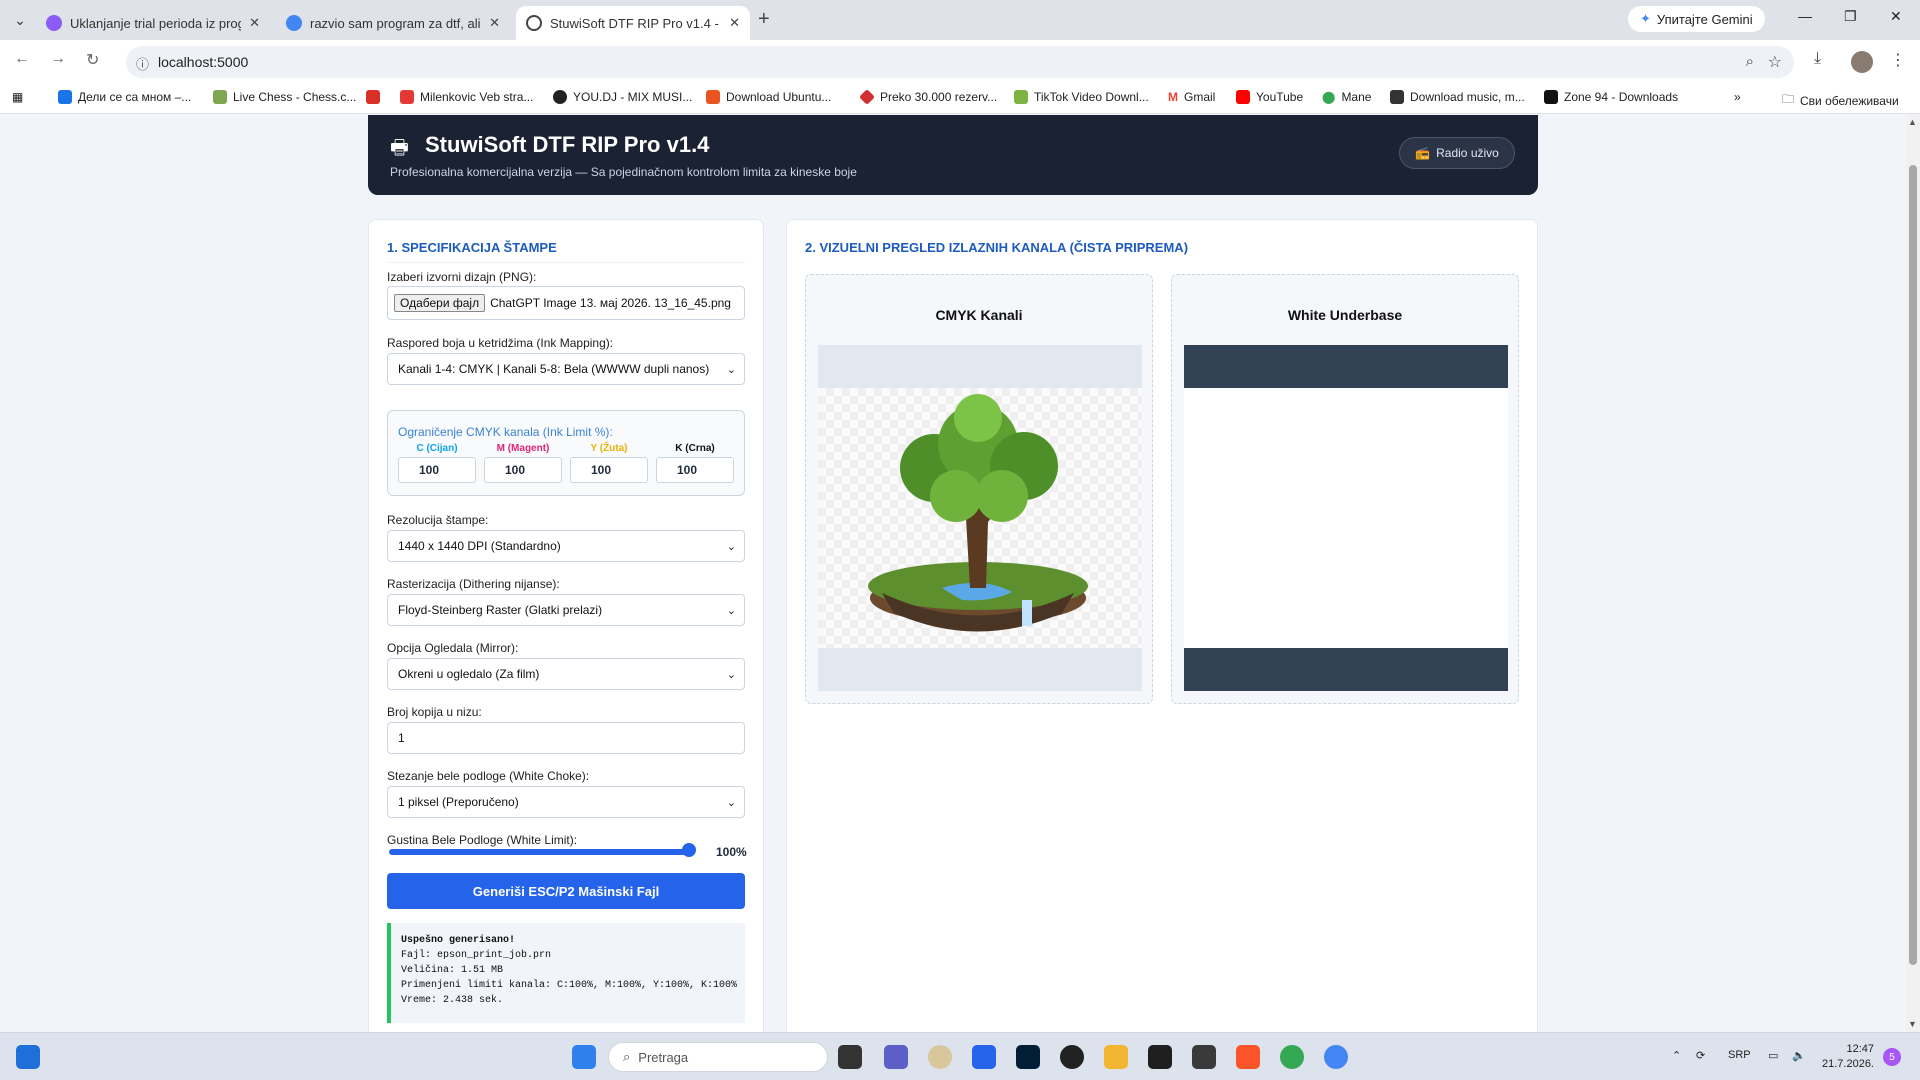 The image size is (1920, 1080). I want to click on download-icon: ⤓, so click(1817, 59).